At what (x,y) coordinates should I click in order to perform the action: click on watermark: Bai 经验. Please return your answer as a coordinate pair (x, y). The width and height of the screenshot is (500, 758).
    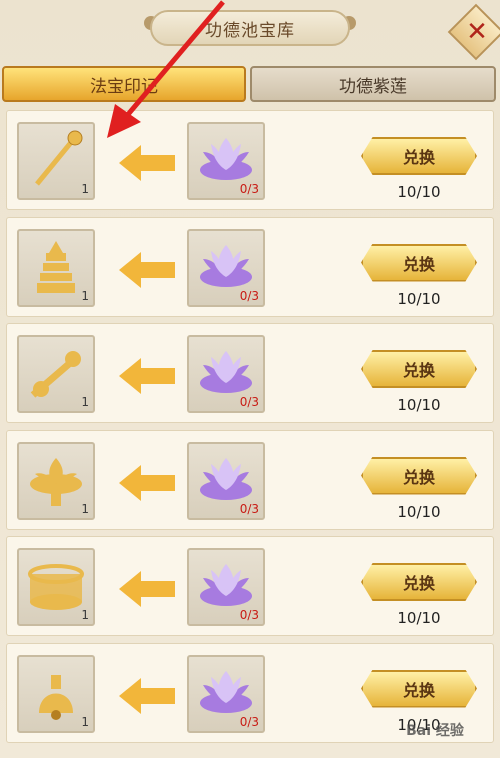
    Looking at the image, I should click on (435, 730).